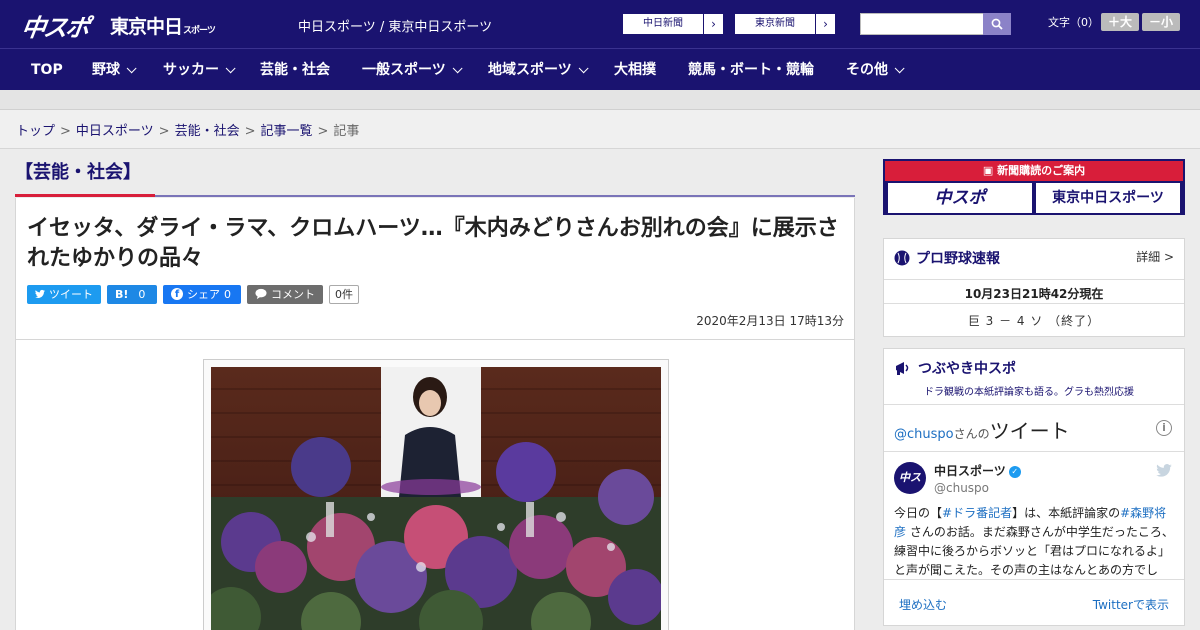 Image resolution: width=1200 pixels, height=630 pixels. What do you see at coordinates (261, 294) in the screenshot?
I see `comment-icon` at bounding box center [261, 294].